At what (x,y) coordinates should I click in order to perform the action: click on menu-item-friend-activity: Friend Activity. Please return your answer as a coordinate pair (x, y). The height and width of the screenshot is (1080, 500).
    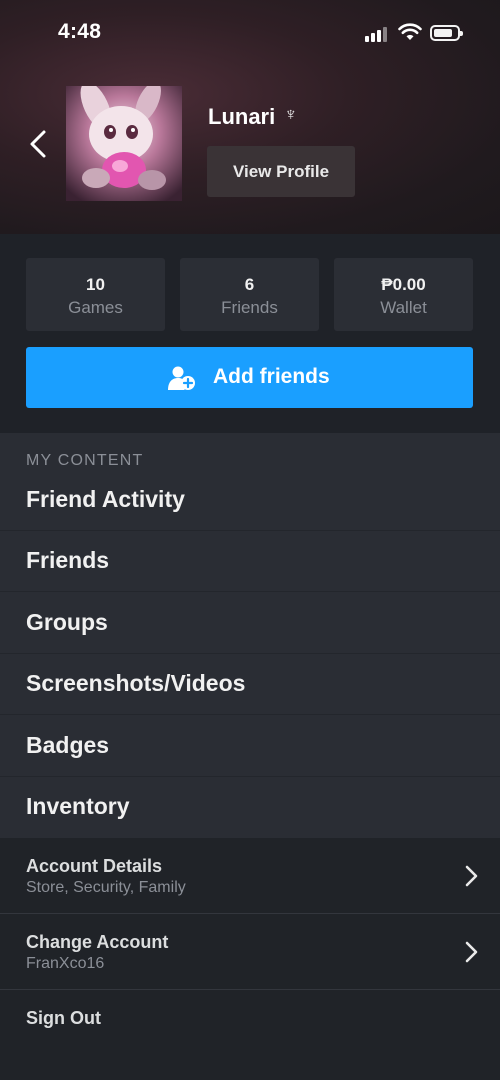
    Looking at the image, I should click on (250, 500).